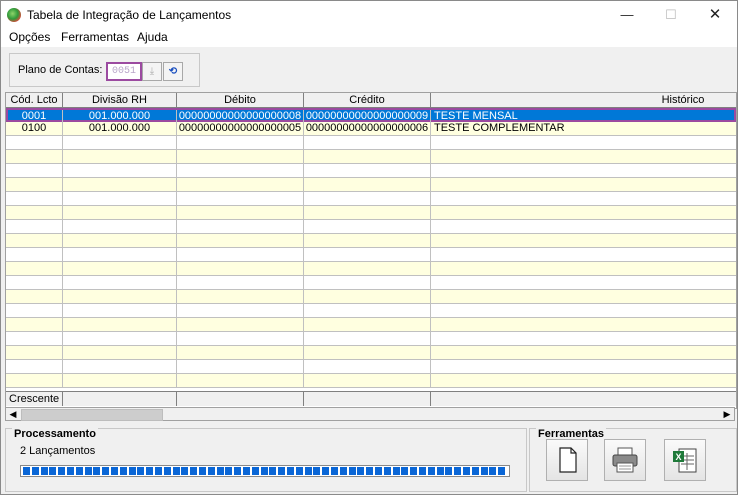 Image resolution: width=738 pixels, height=495 pixels. I want to click on scroll-left-icon: ◀, so click(13, 414).